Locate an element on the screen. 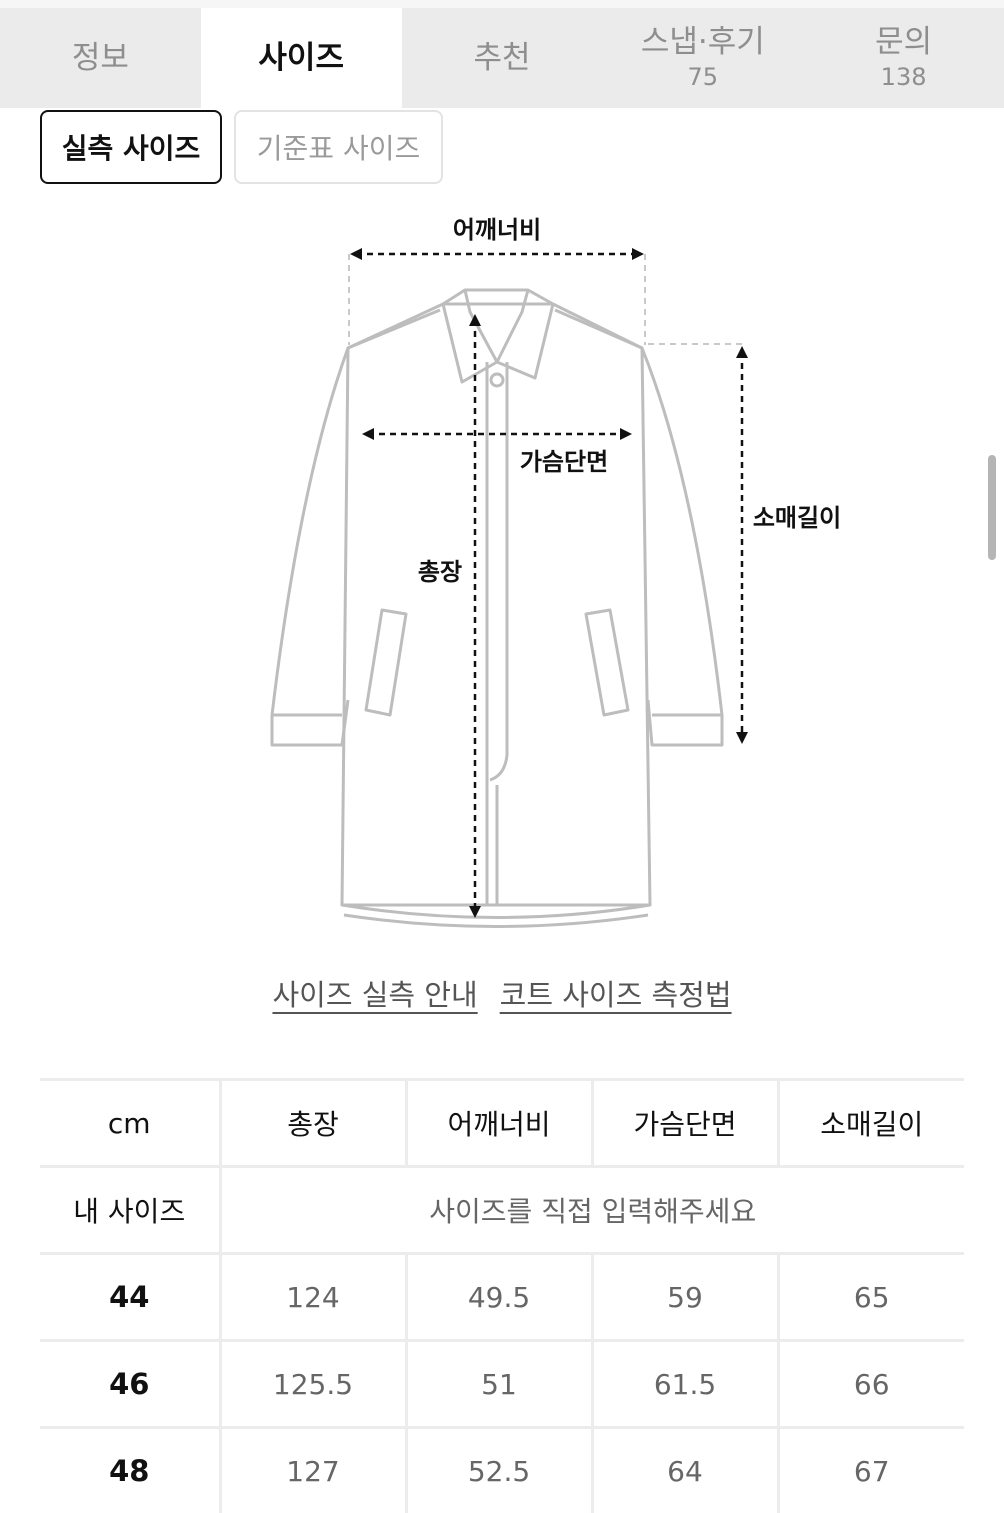  tab-inquiry-count: 138 is located at coordinates (904, 77).